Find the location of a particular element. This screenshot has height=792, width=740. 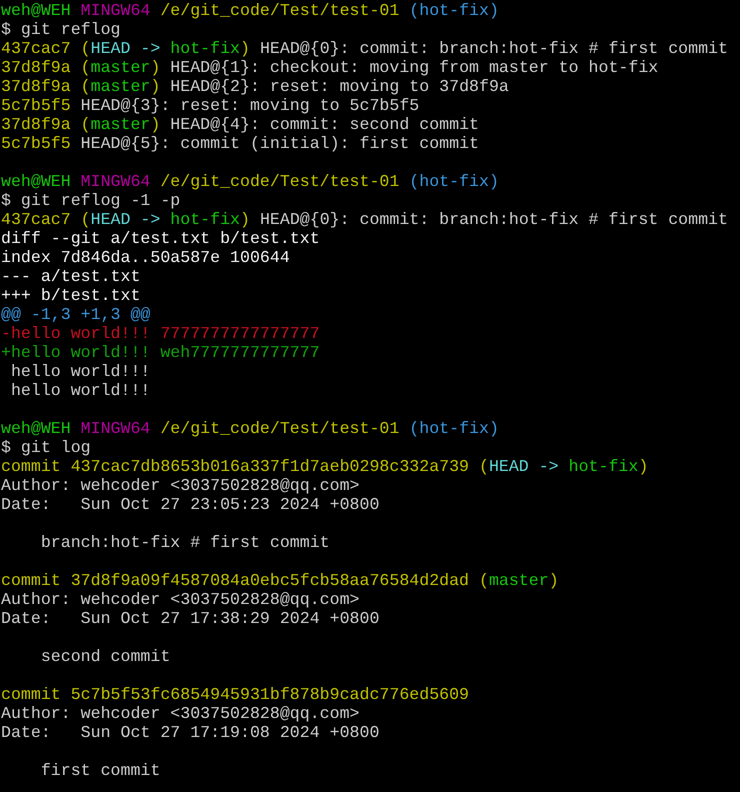

added-line: +hello world!!! weh7777777777777 is located at coordinates (160, 352).